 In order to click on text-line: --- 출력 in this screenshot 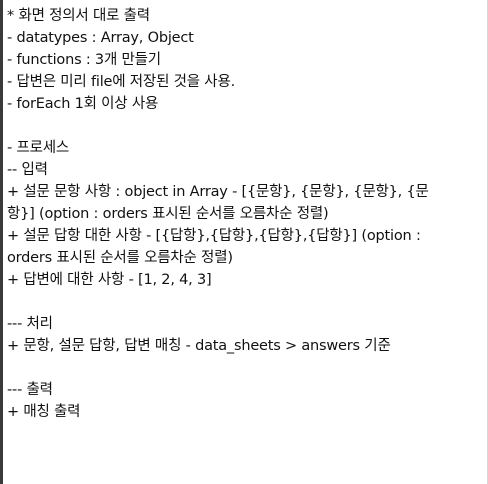, I will do `click(30, 390)`.